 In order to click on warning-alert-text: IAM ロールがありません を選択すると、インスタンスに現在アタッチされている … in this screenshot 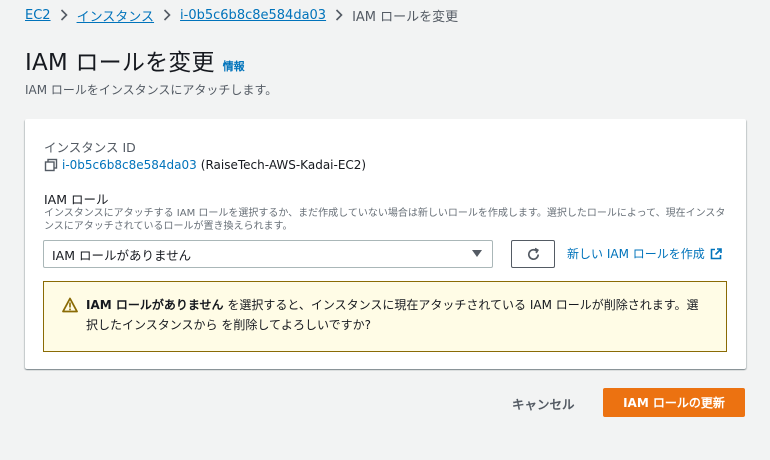, I will do `click(396, 323)`.